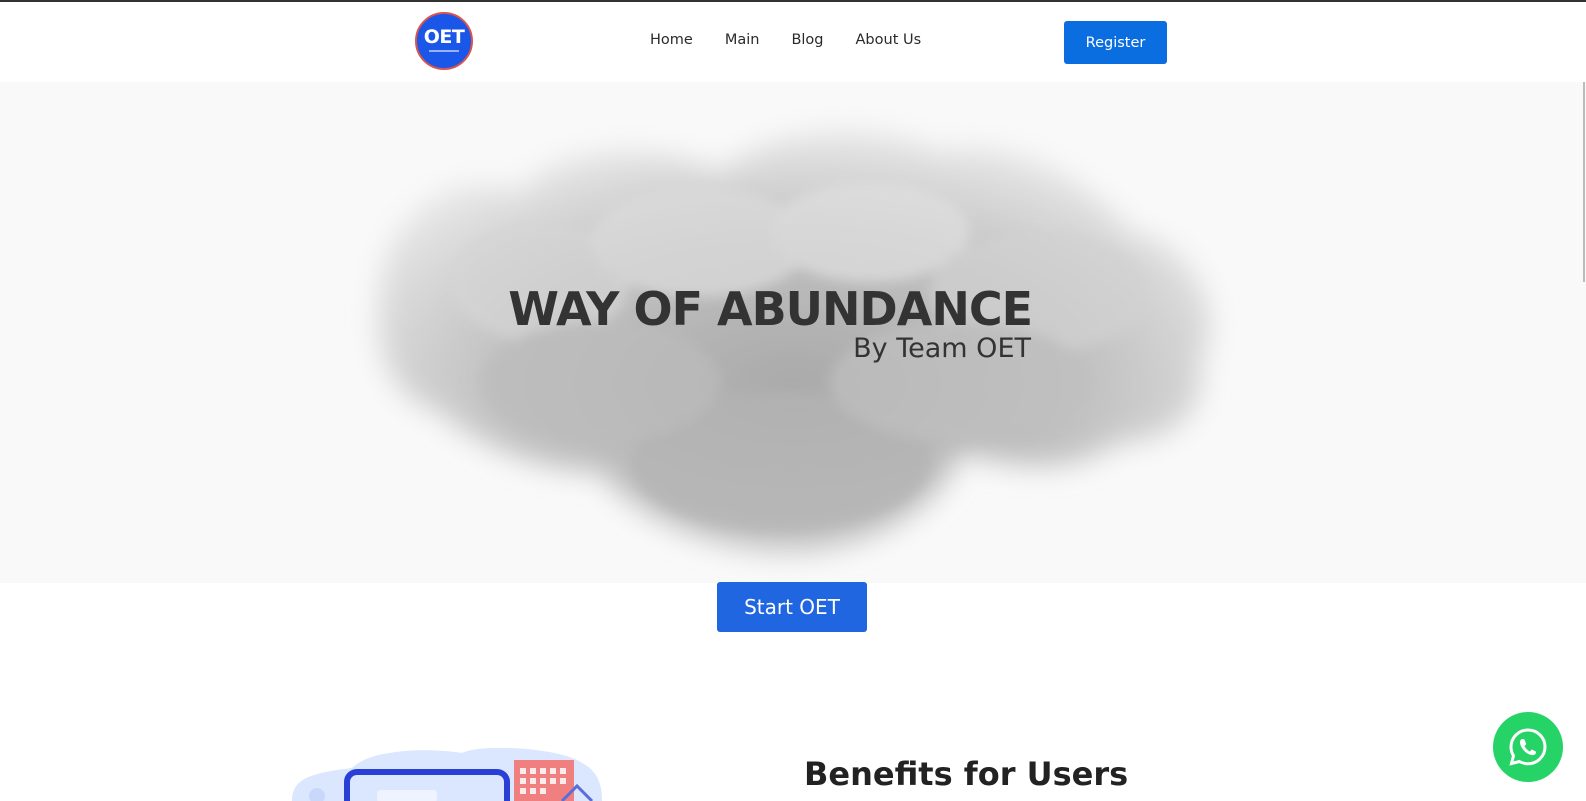 The width and height of the screenshot is (1586, 801). Describe the element at coordinates (742, 40) in the screenshot. I see `nav-link-main: Main` at that location.